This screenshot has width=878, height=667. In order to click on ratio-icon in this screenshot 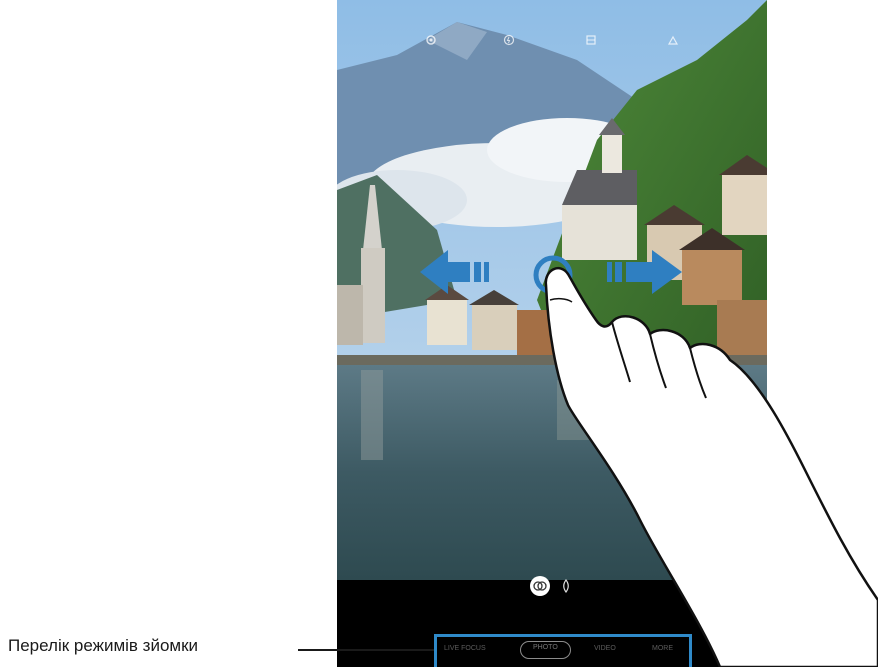, I will do `click(673, 40)`.